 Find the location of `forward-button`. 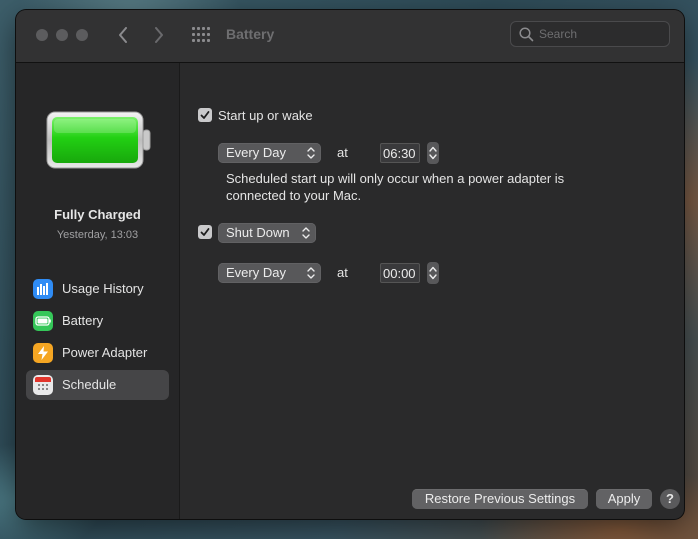

forward-button is located at coordinates (159, 35).